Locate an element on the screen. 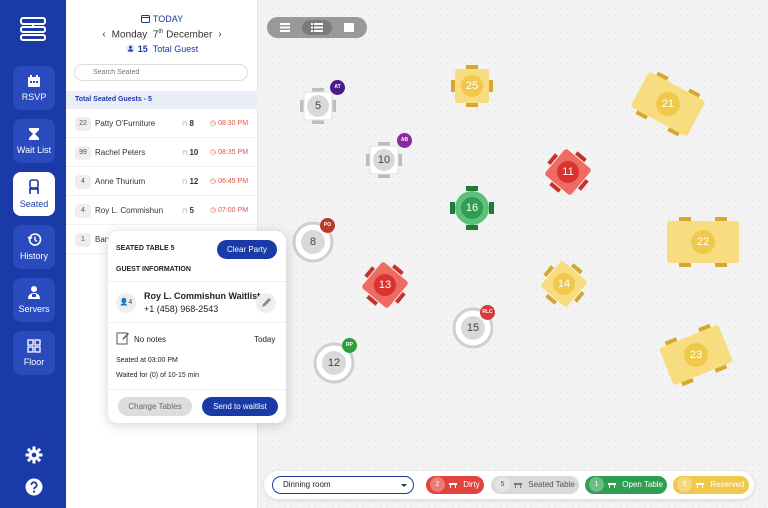  guest-name: Roy L. Commishun Waitlist is located at coordinates (202, 296).